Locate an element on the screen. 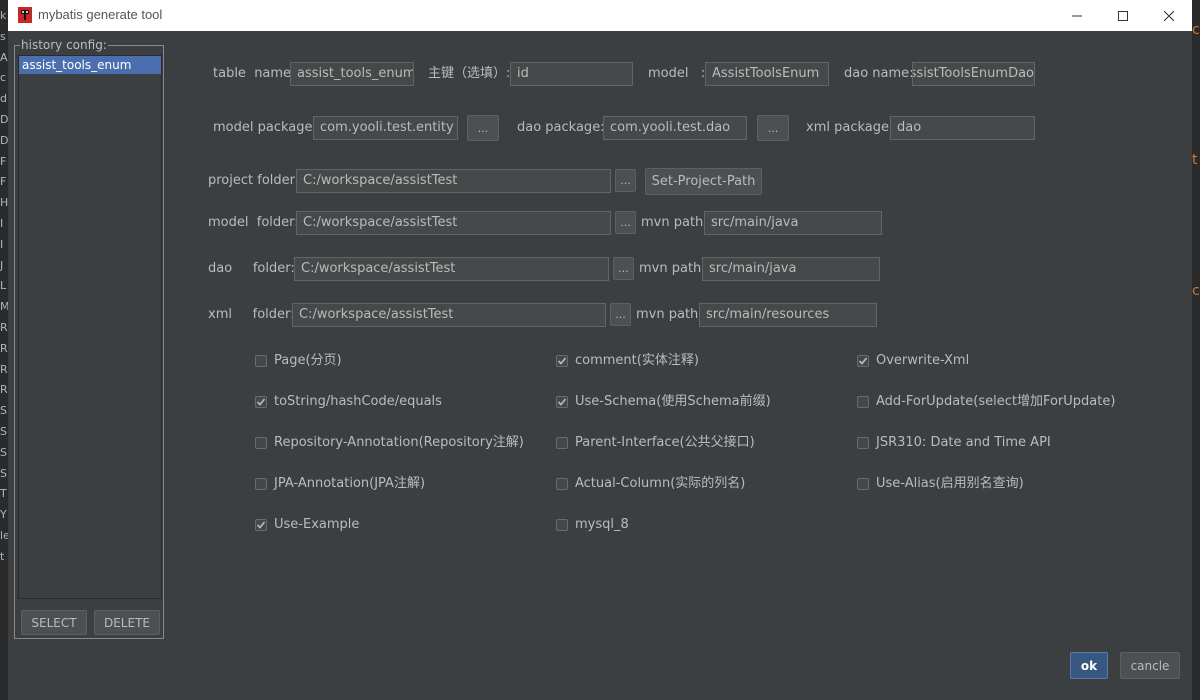  option-label: Actual-Column(实际的列名) is located at coordinates (660, 484).